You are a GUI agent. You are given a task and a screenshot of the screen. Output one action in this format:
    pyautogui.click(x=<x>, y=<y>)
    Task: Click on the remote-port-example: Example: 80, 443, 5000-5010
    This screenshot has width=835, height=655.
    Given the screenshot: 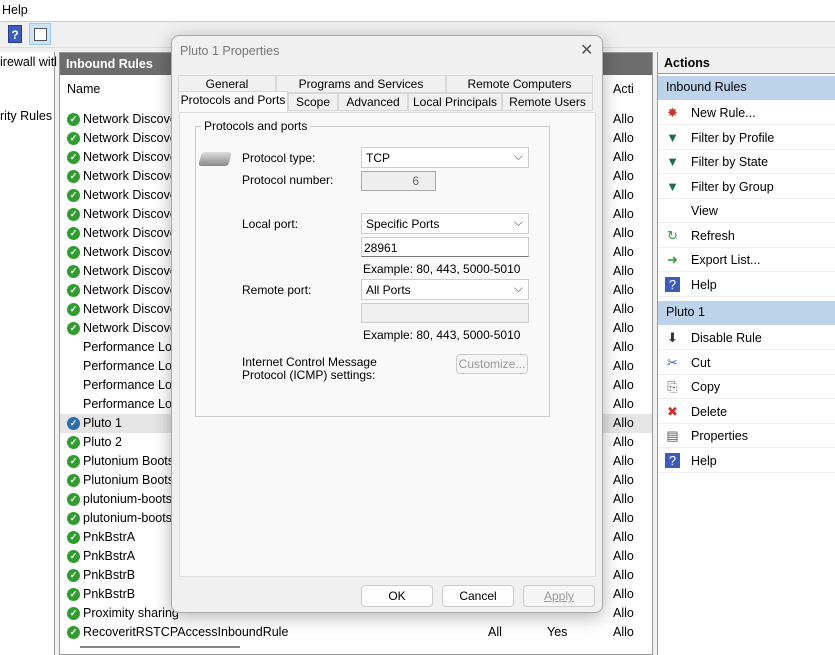 What is the action you would take?
    pyautogui.click(x=442, y=335)
    